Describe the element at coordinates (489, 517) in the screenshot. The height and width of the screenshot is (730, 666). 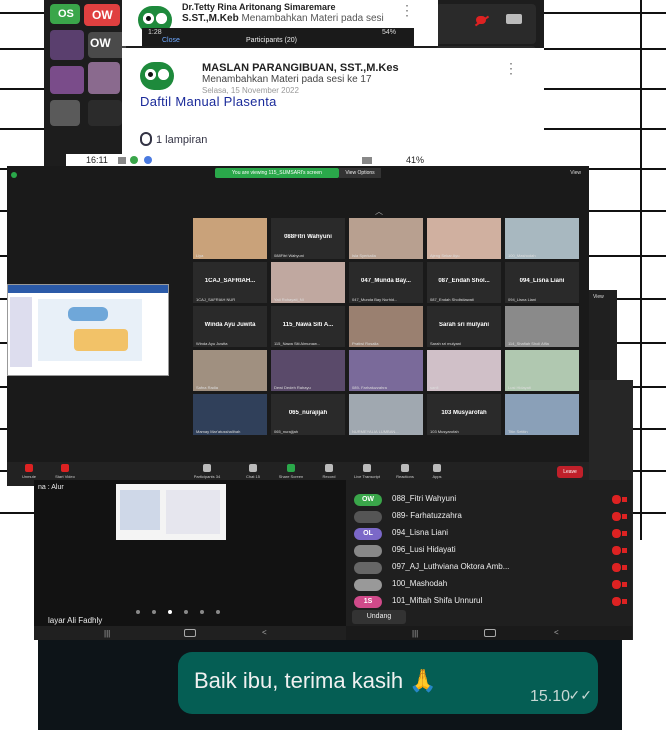
I see `participant-row: 089- Farhatuzzahra` at that location.